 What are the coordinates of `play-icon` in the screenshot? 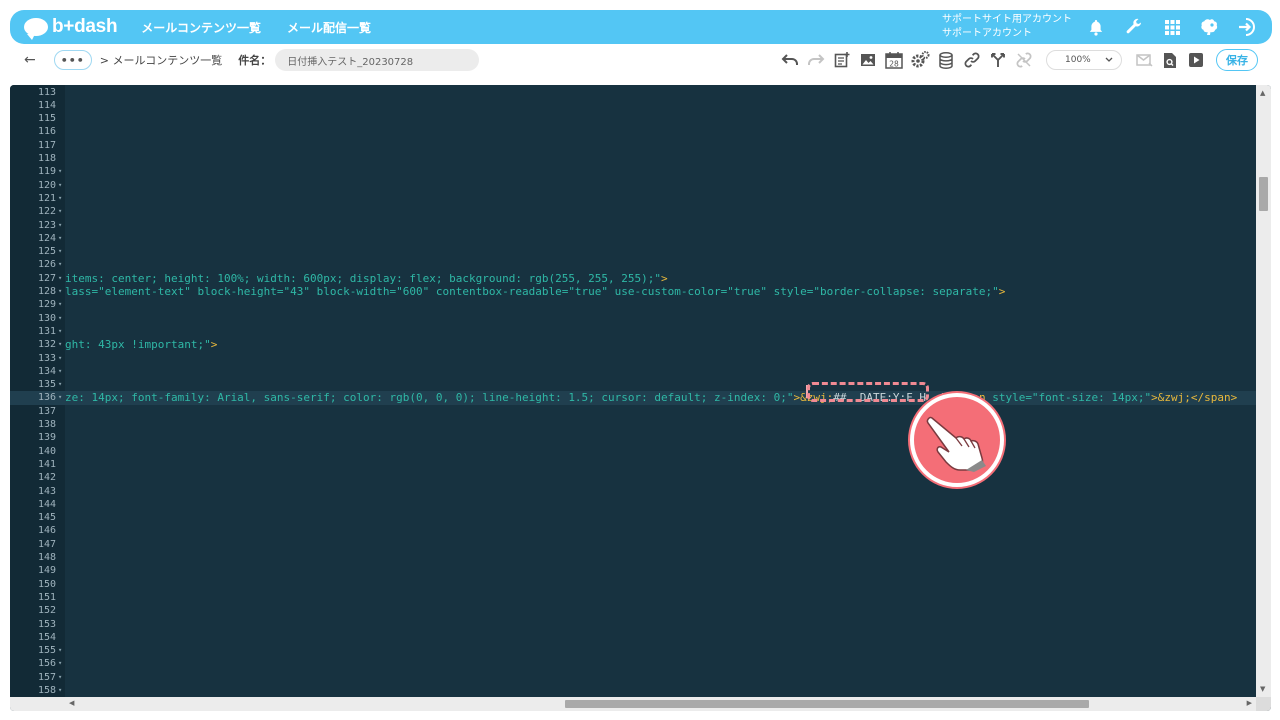 It's located at (1196, 60).